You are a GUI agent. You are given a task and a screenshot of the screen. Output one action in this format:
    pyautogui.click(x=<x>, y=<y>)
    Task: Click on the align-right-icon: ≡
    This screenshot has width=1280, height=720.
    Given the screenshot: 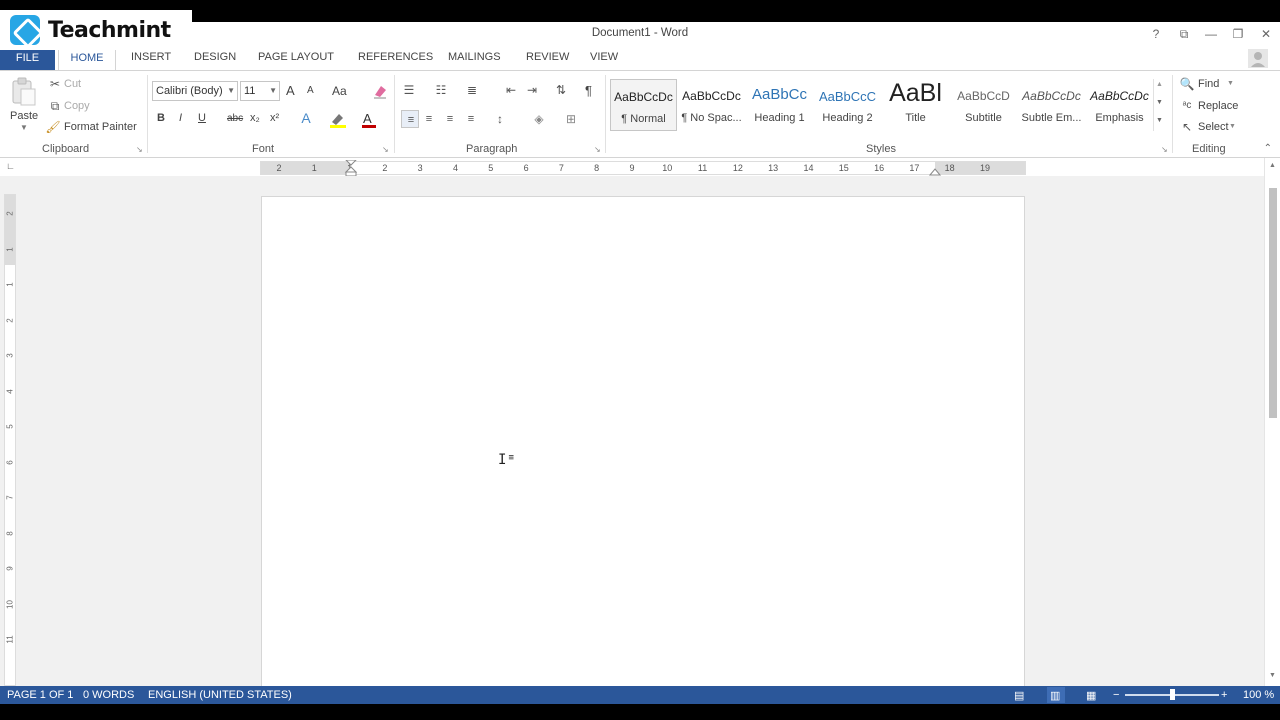 What is the action you would take?
    pyautogui.click(x=450, y=119)
    